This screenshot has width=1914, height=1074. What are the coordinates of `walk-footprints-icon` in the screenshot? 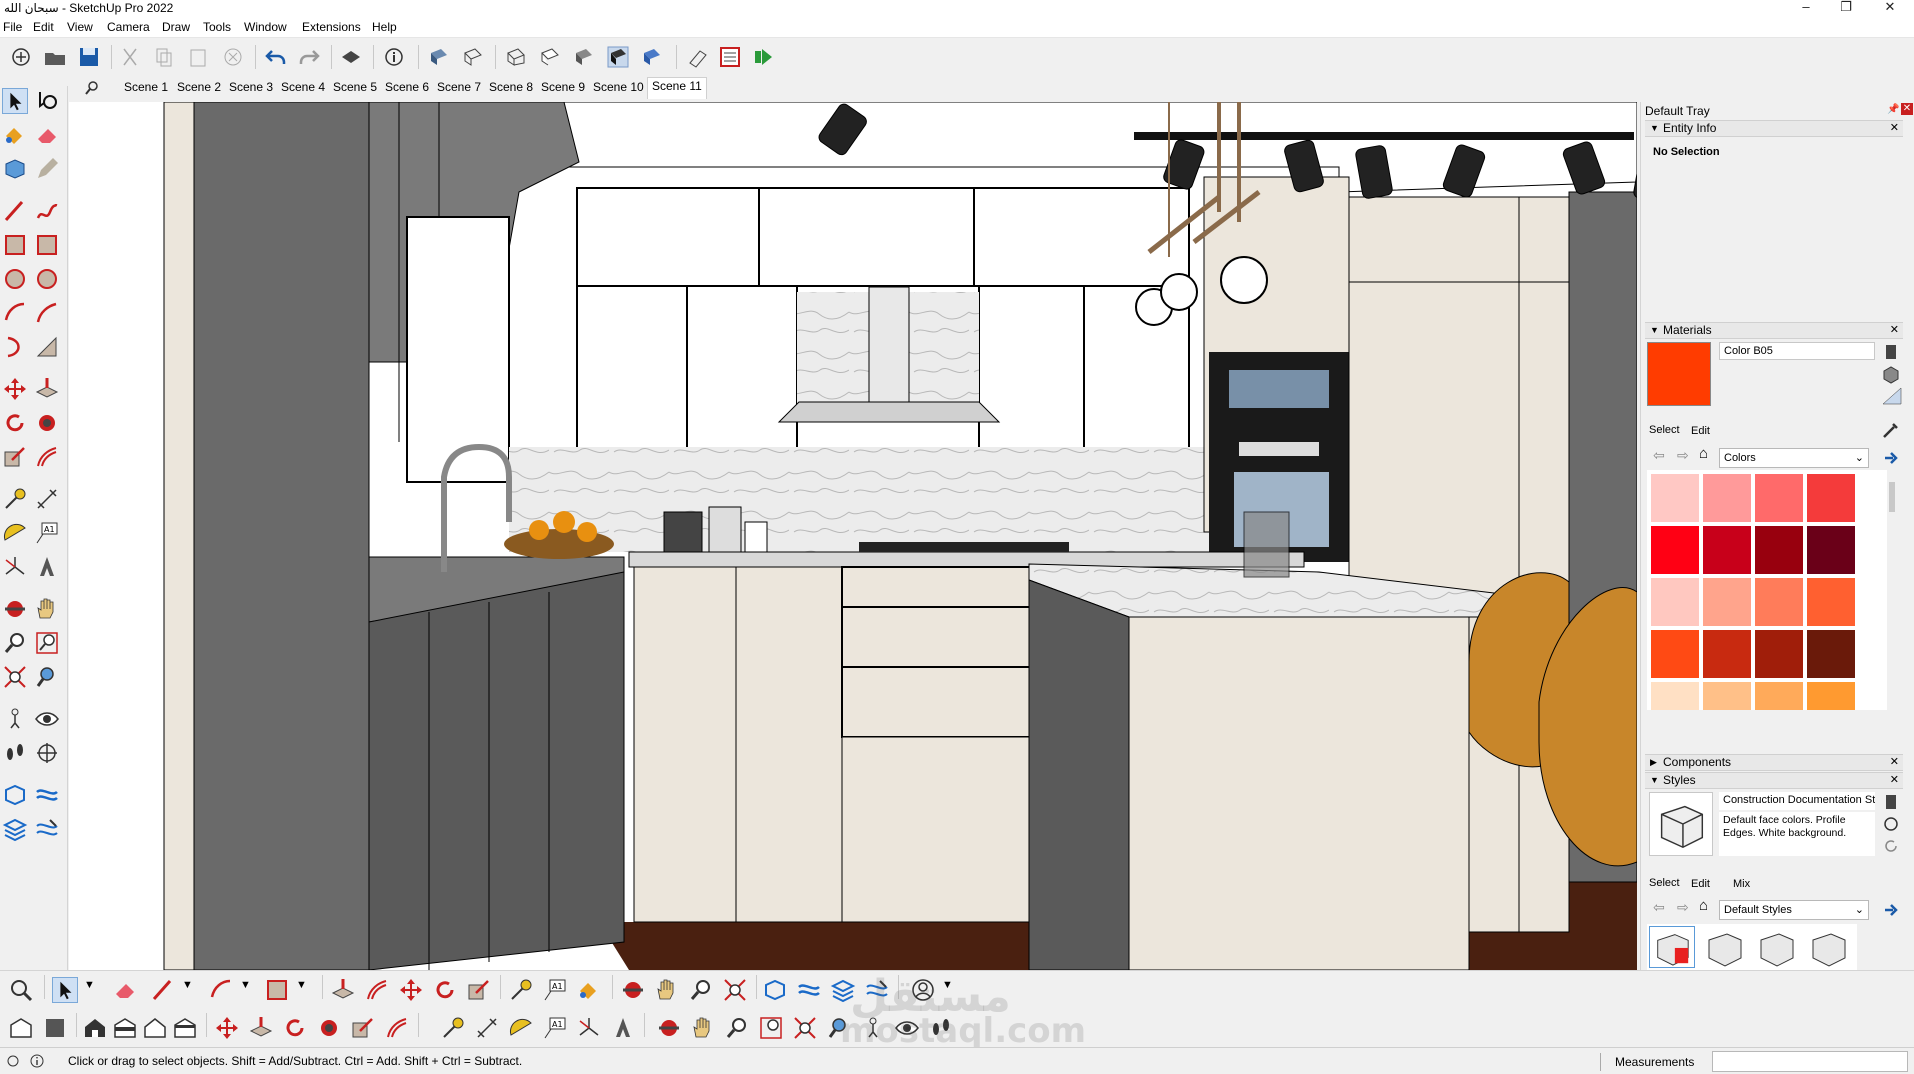 It's located at (15, 753).